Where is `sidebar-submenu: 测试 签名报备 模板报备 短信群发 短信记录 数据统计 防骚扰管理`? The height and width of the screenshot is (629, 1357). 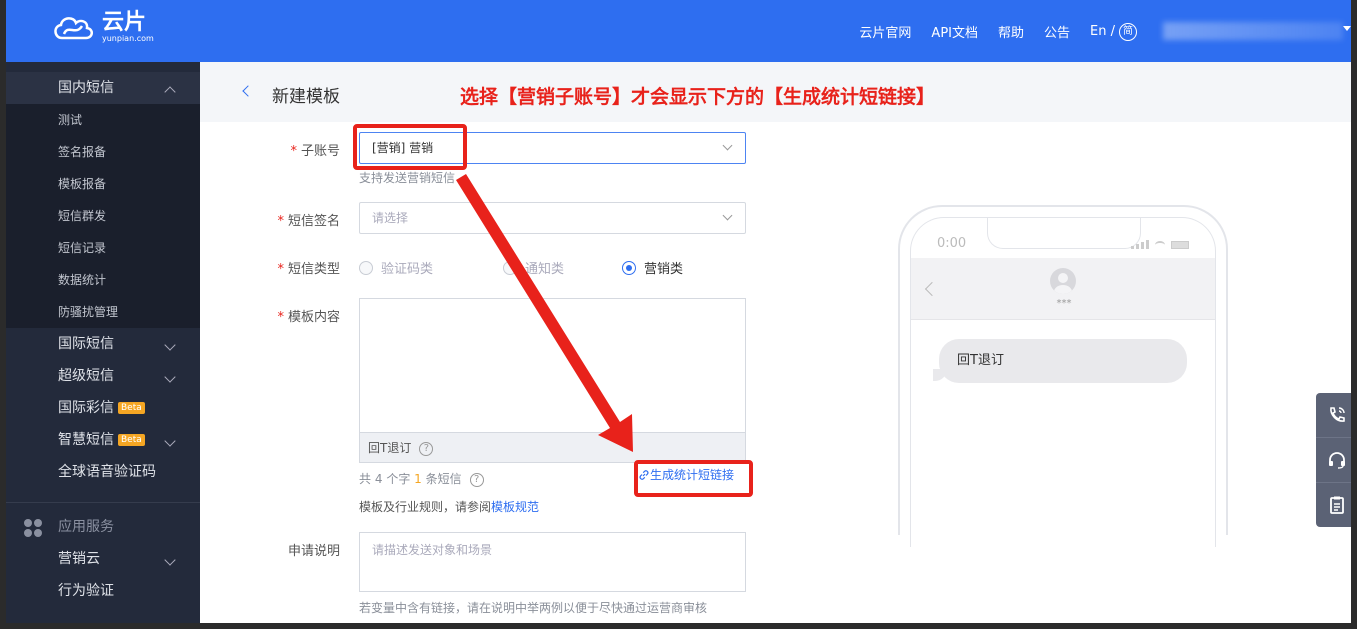 sidebar-submenu: 测试 签名报备 模板报备 短信群发 短信记录 数据统计 防骚扰管理 is located at coordinates (103, 216).